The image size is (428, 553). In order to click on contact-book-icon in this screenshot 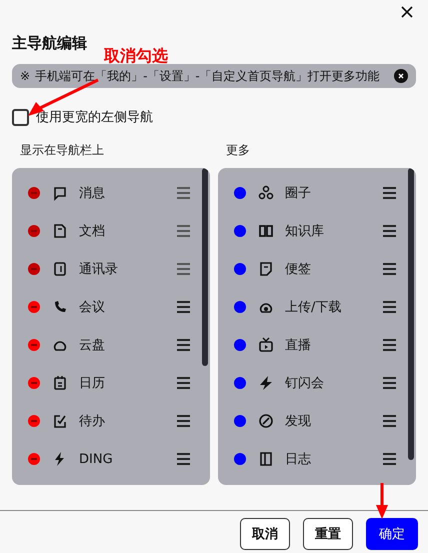, I will do `click(60, 269)`.